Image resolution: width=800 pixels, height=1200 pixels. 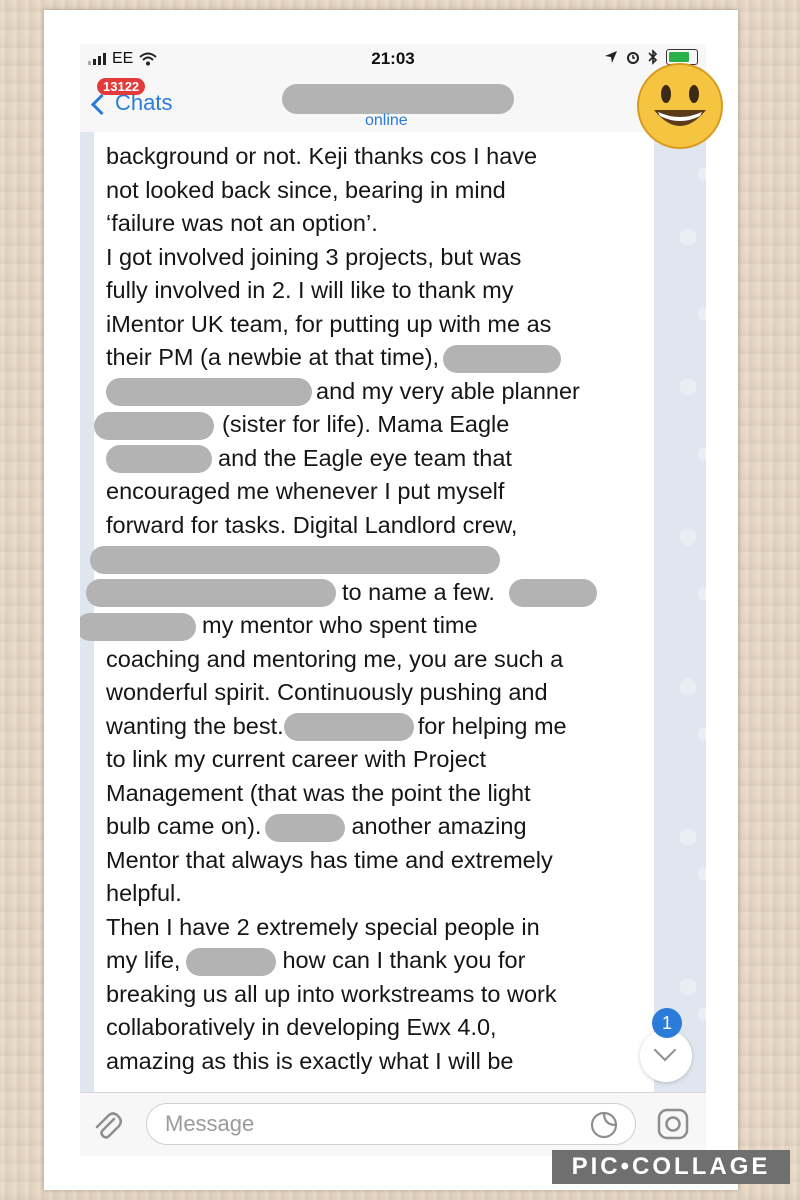 I want to click on message-line: and the Eagle eye team that, so click(x=376, y=459).